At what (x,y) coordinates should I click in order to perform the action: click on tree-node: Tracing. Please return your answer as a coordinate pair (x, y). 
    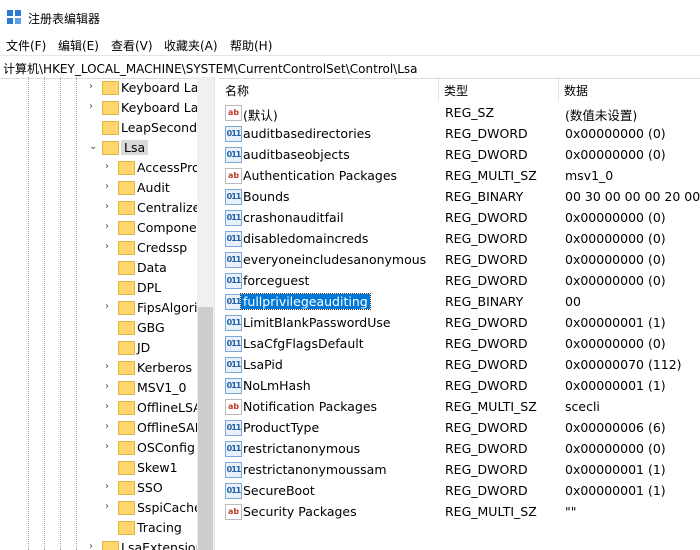
    Looking at the image, I should click on (98, 528).